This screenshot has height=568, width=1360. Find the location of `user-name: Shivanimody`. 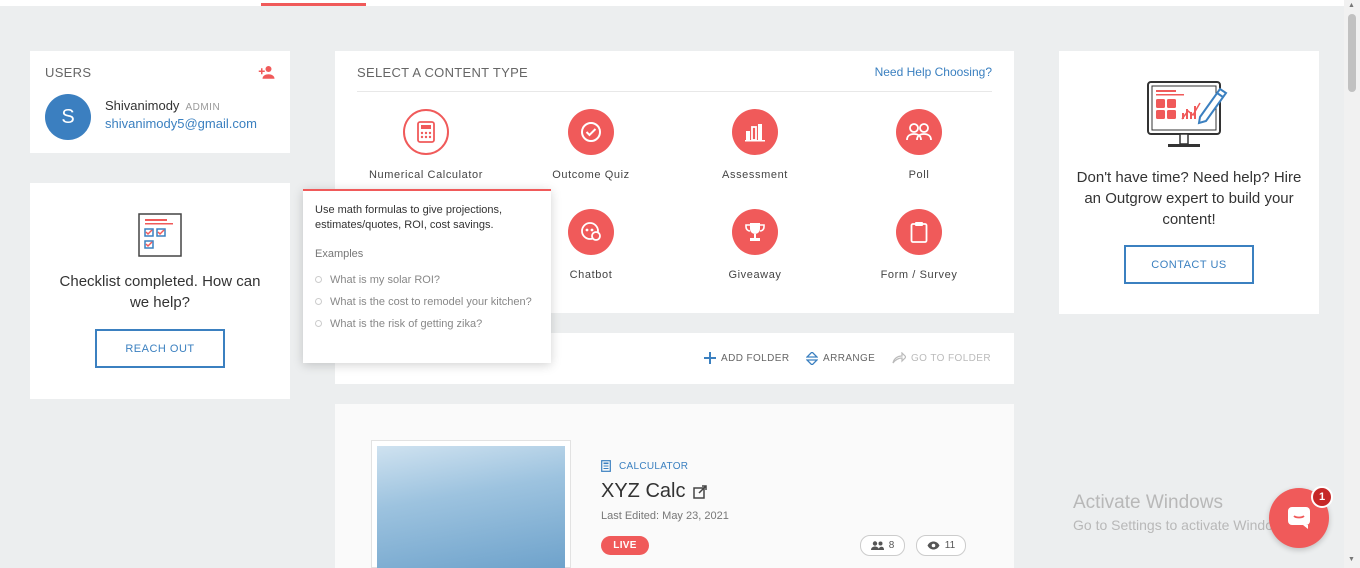

user-name: Shivanimody is located at coordinates (142, 105).